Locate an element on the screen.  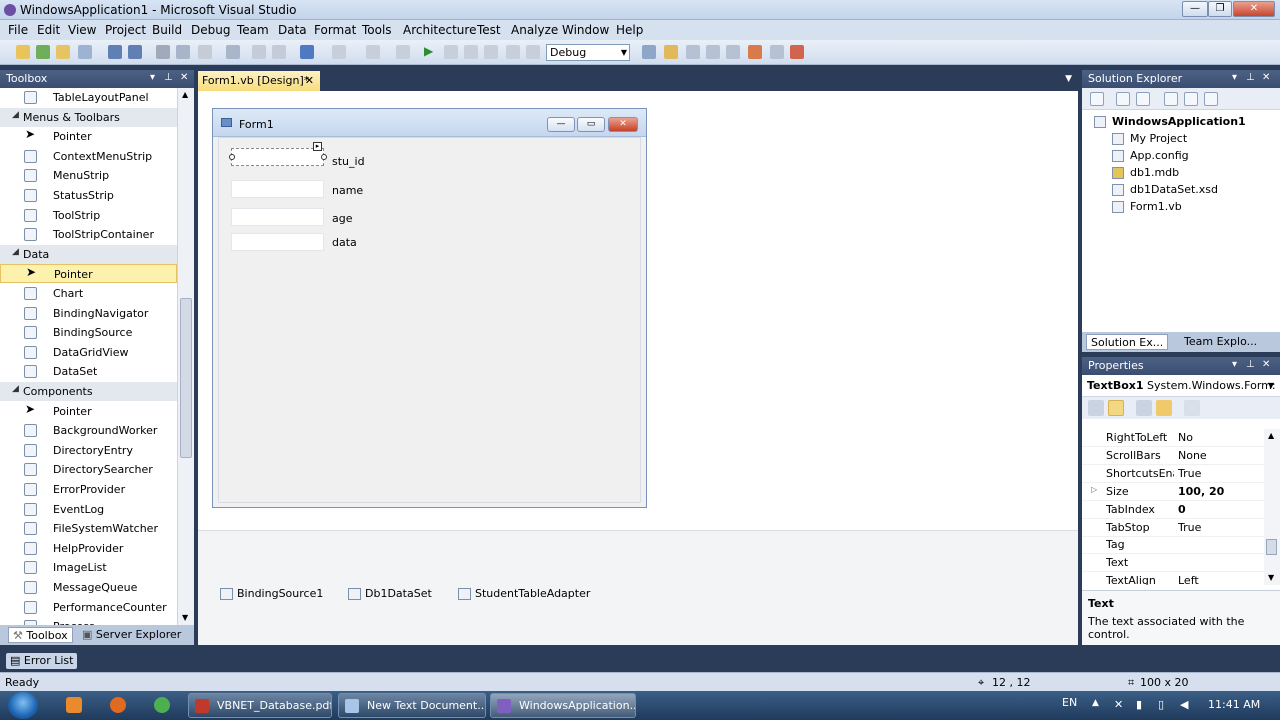
cut-icon is located at coordinates (163, 52).